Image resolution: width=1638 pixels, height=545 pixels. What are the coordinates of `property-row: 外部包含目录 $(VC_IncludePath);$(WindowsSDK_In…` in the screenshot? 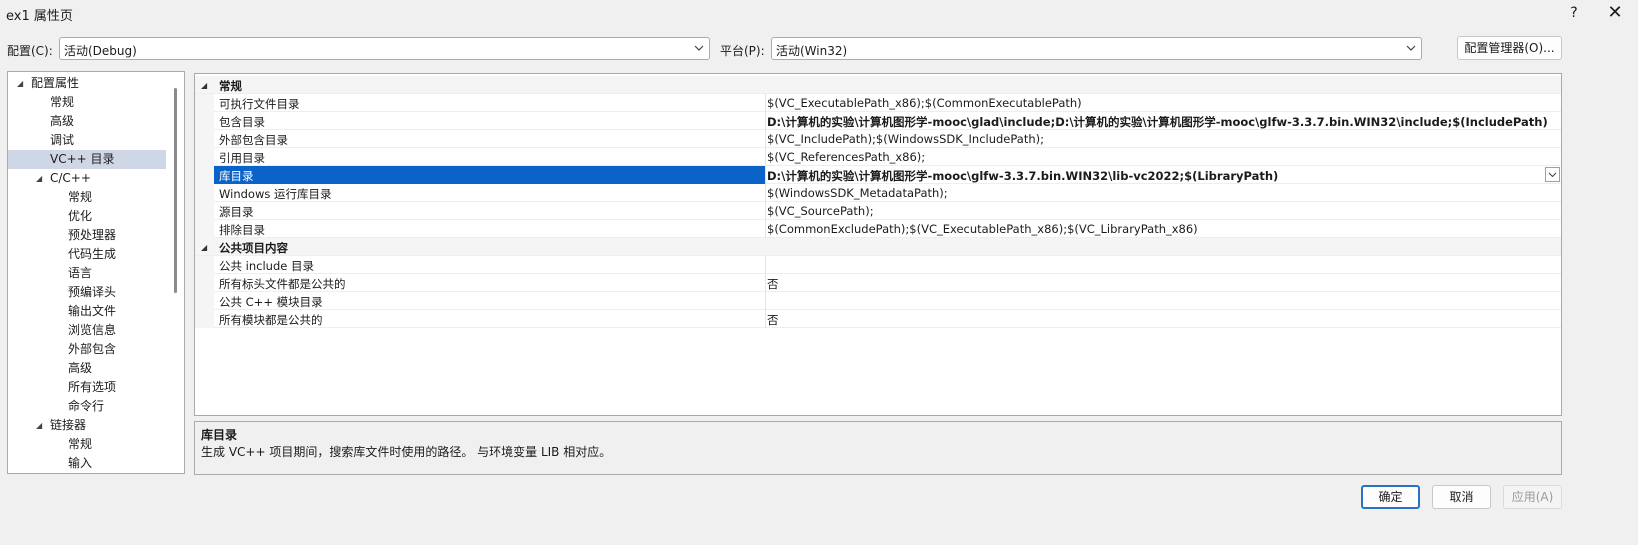 It's located at (878, 139).